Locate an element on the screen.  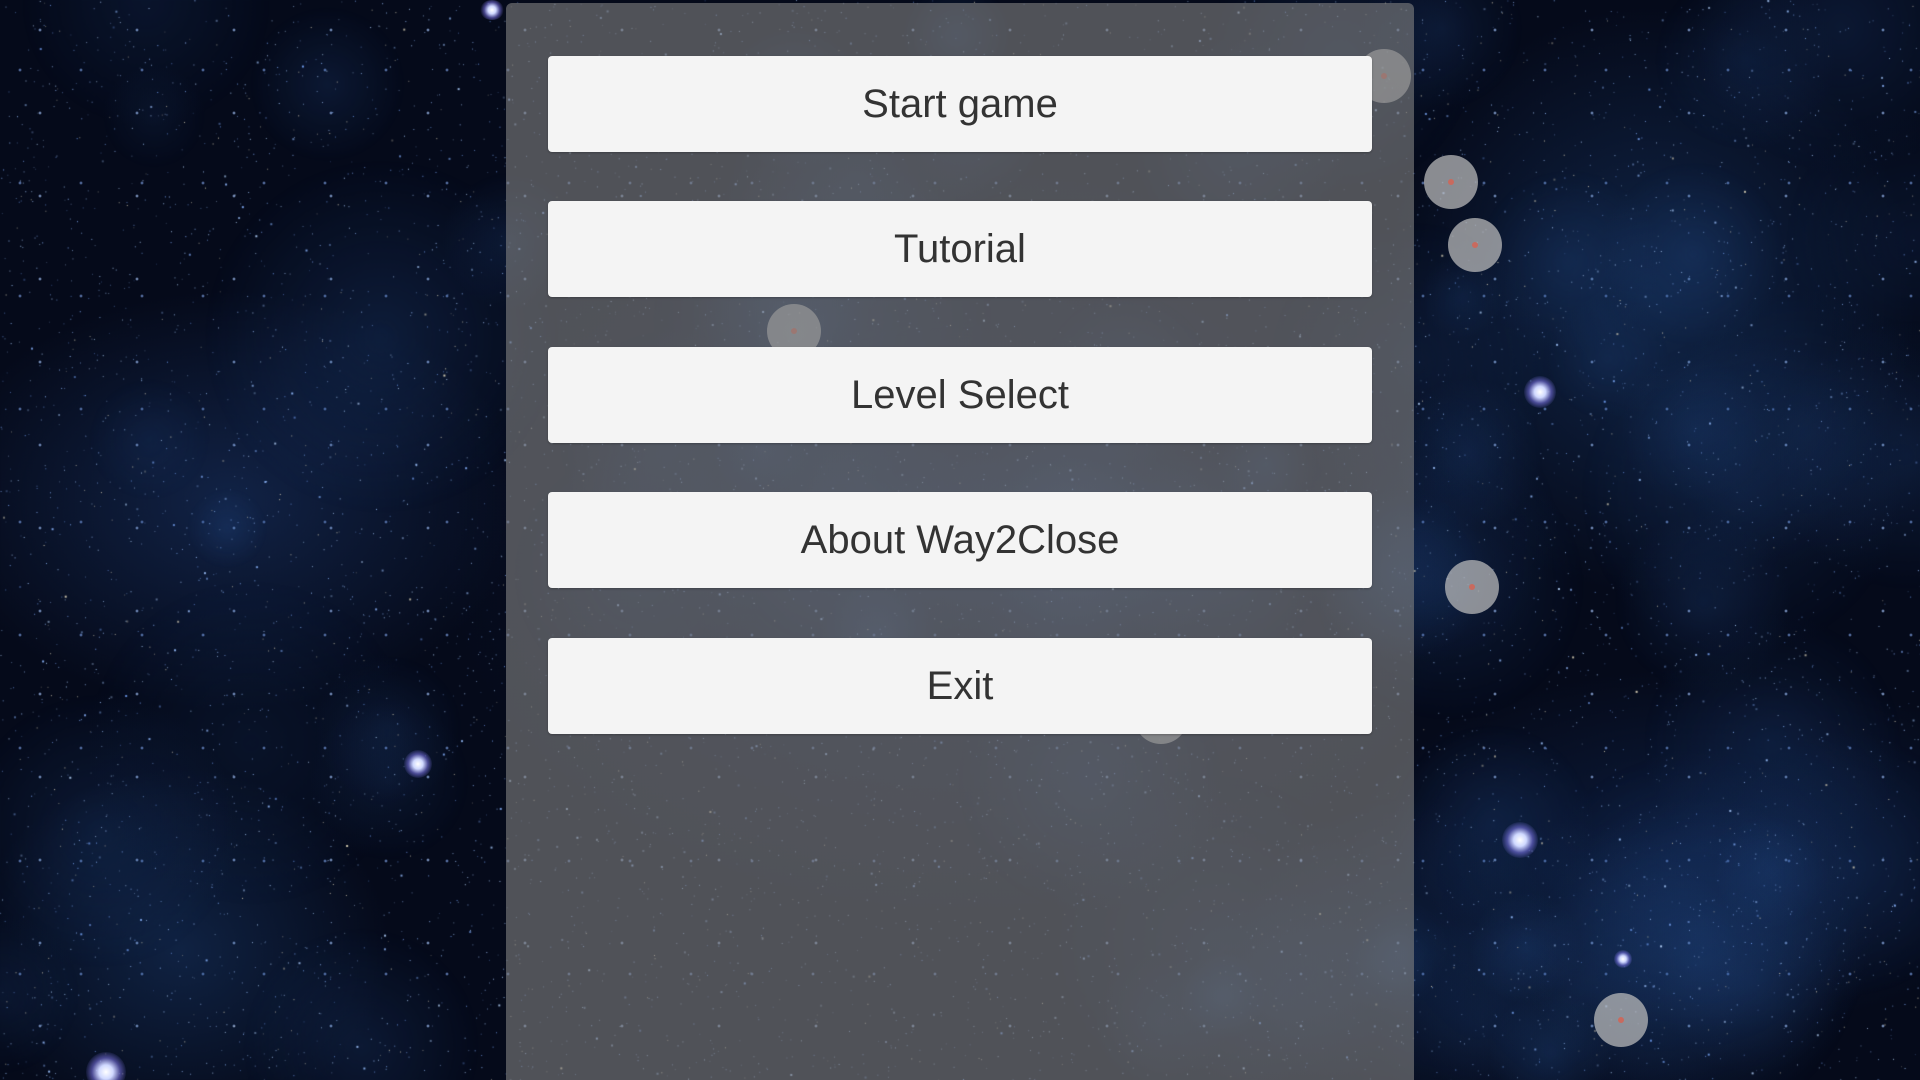
exit-button: Exit is located at coordinates (960, 686).